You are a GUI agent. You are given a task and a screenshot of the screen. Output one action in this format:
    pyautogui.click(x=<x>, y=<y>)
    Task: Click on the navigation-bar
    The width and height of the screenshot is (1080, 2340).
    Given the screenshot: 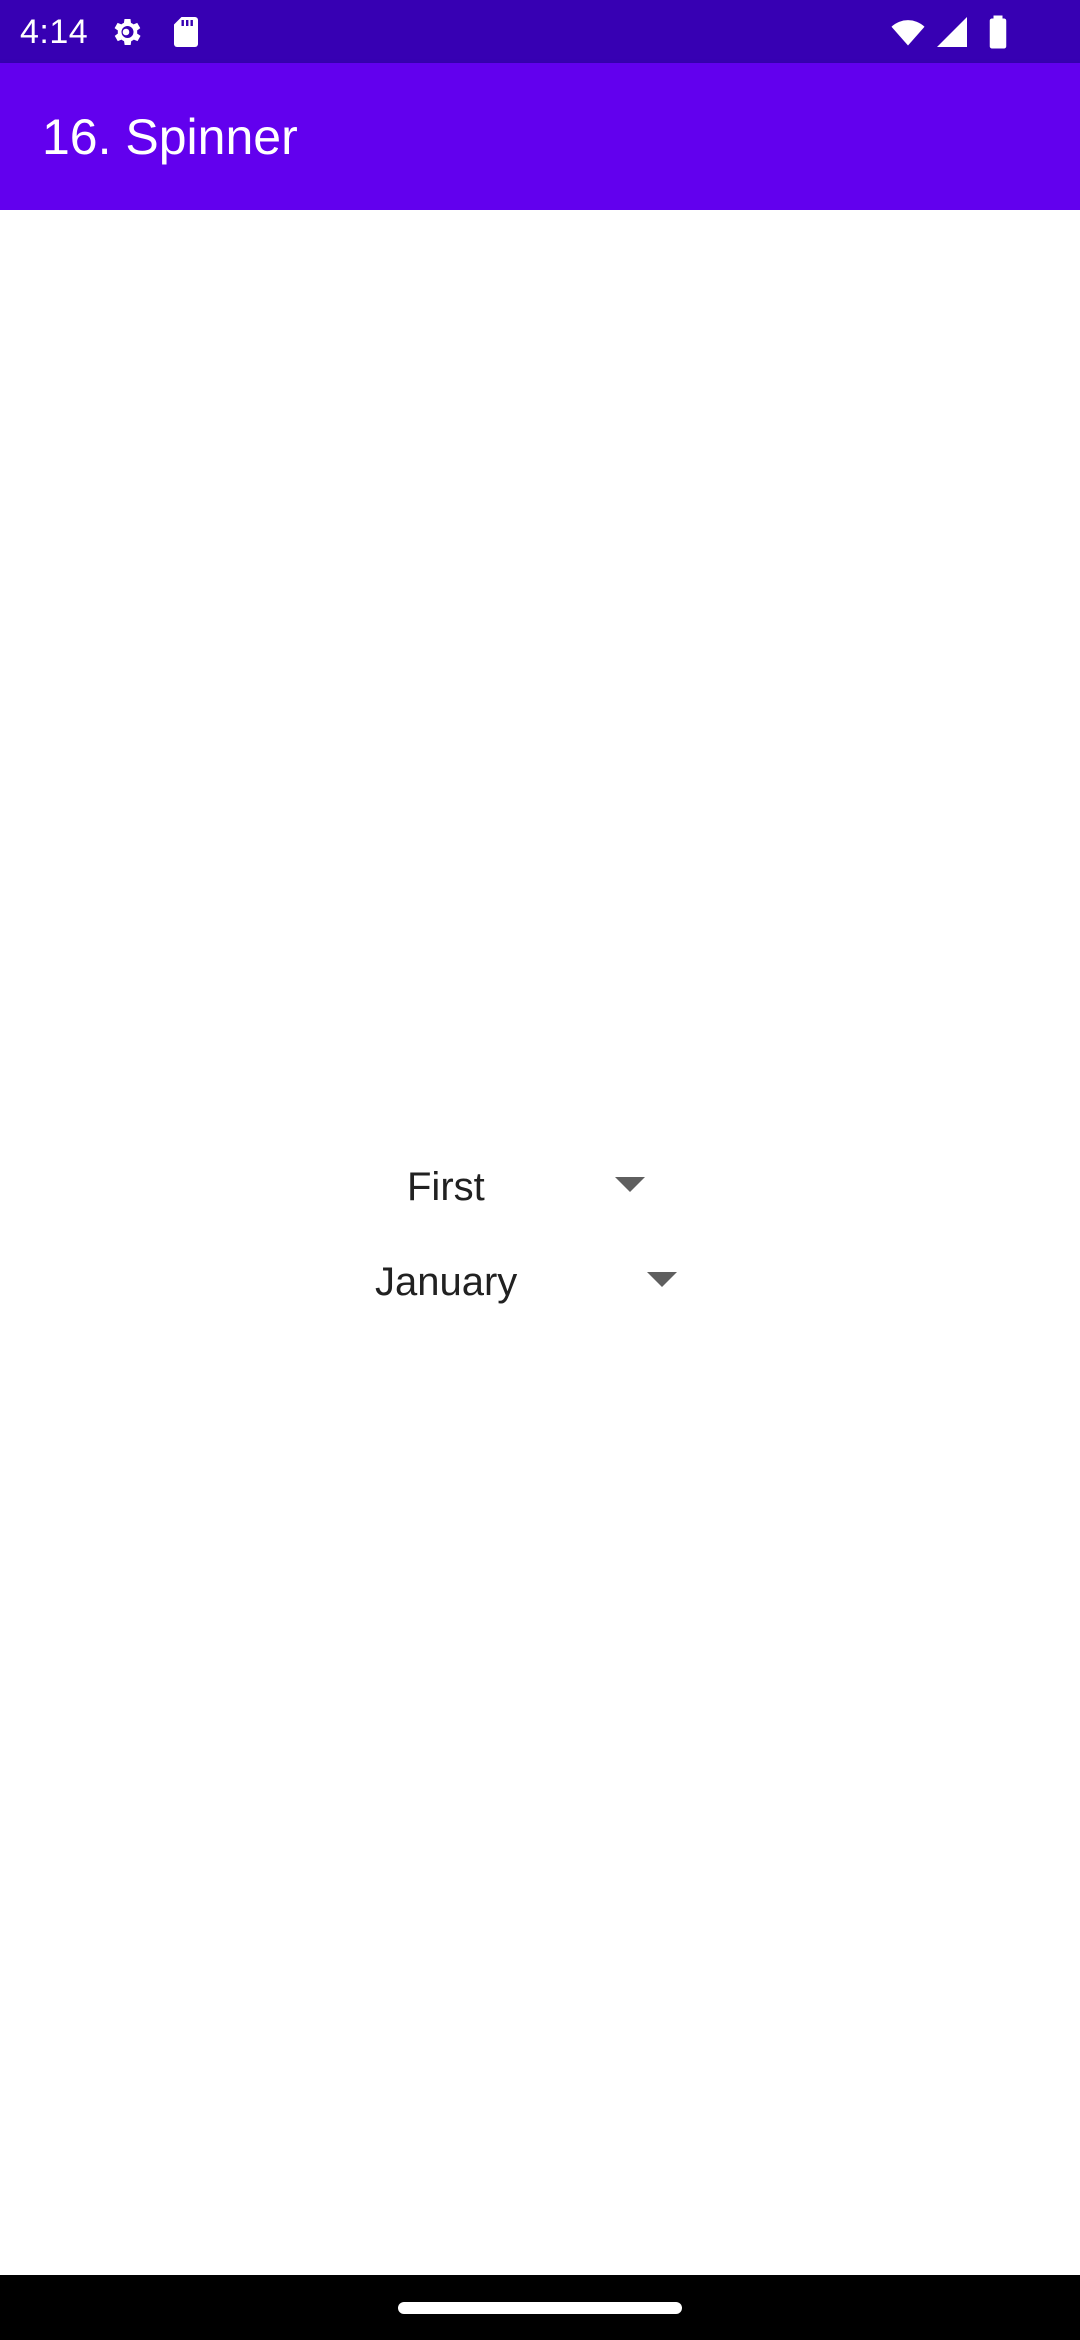 What is the action you would take?
    pyautogui.click(x=540, y=2307)
    